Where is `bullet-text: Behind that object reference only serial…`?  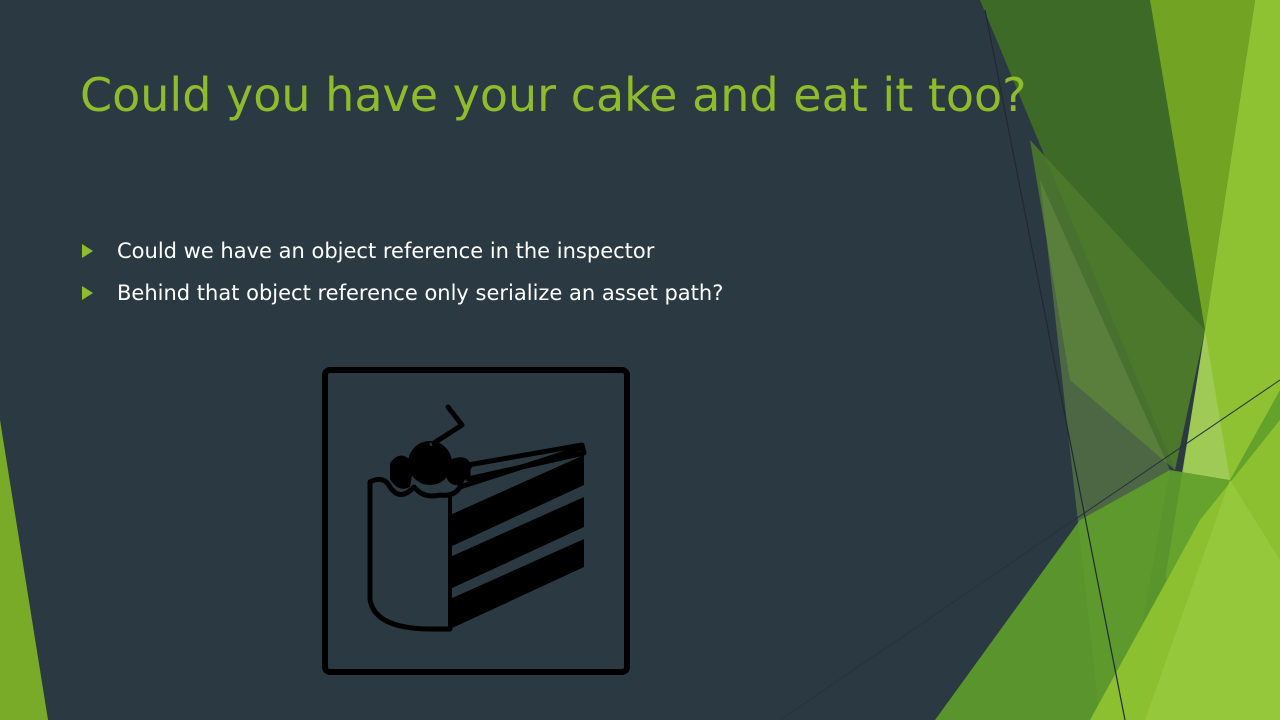 bullet-text: Behind that object reference only serial… is located at coordinates (420, 293).